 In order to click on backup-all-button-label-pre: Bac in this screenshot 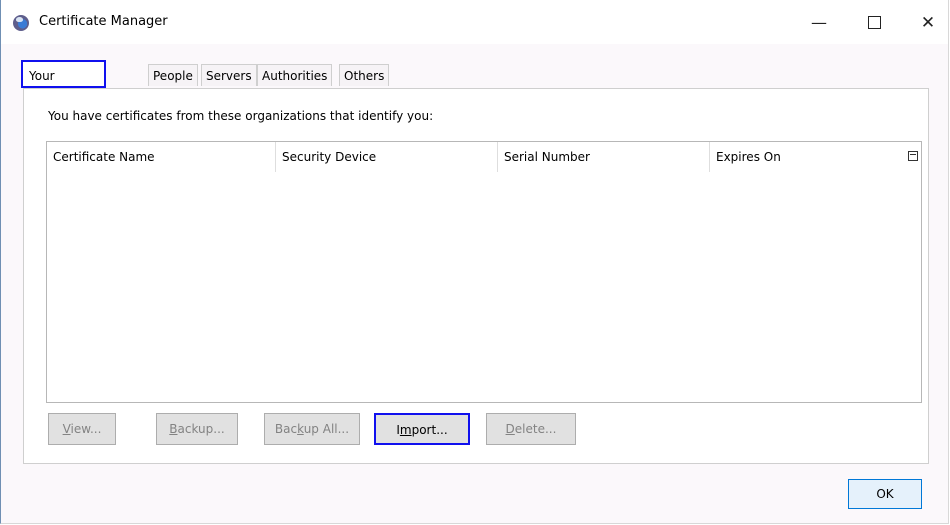, I will do `click(286, 429)`.